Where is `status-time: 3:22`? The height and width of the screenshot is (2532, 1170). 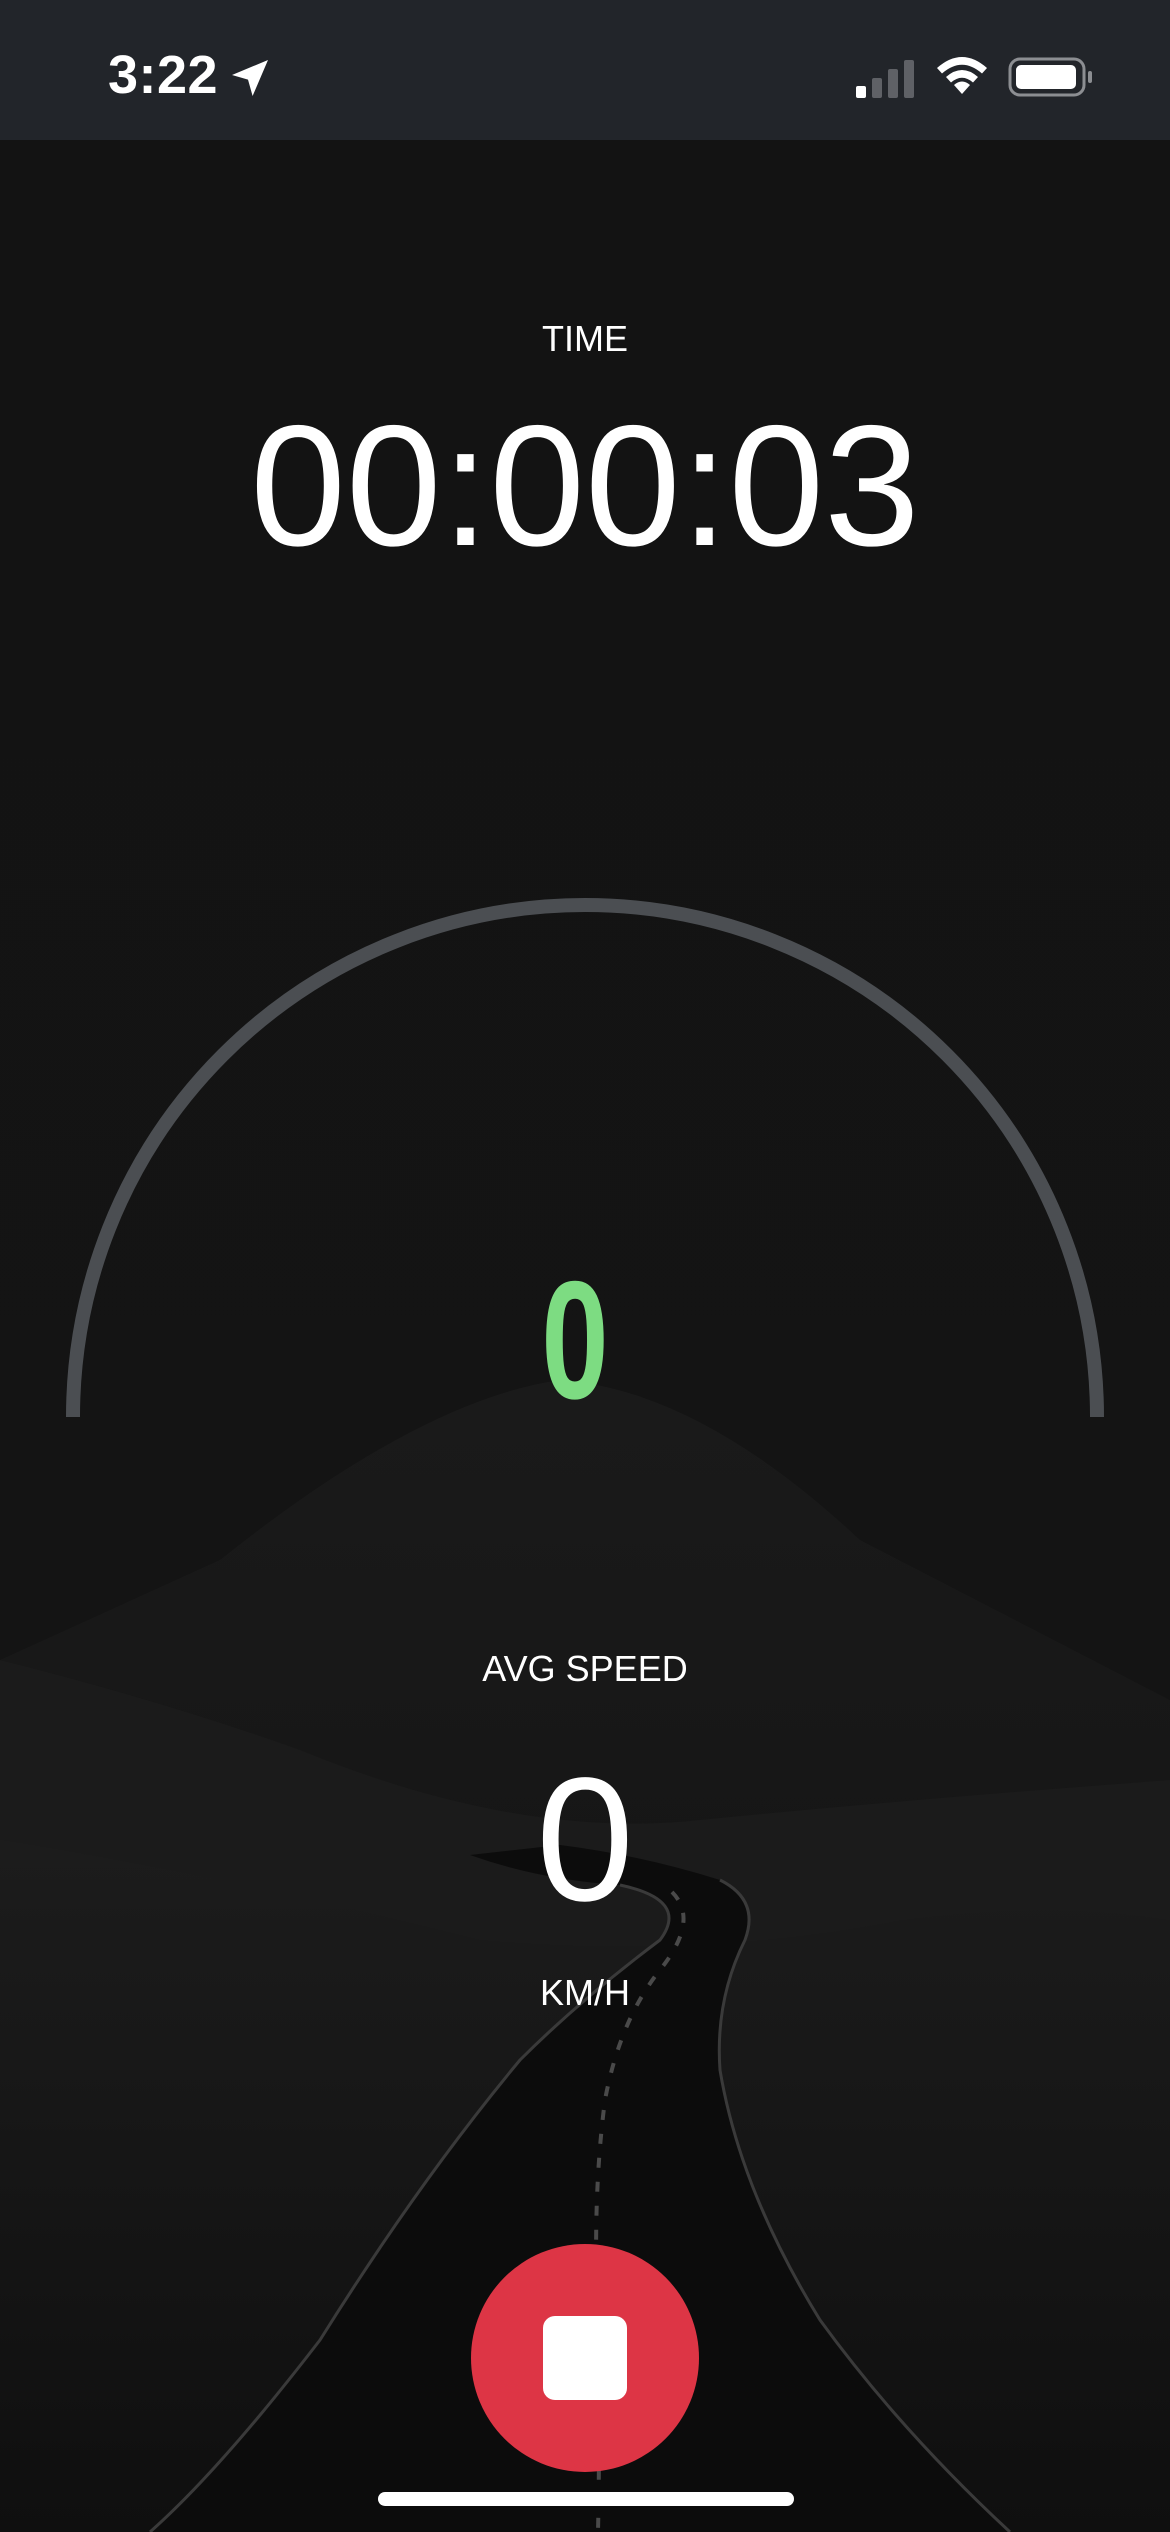 status-time: 3:22 is located at coordinates (163, 75).